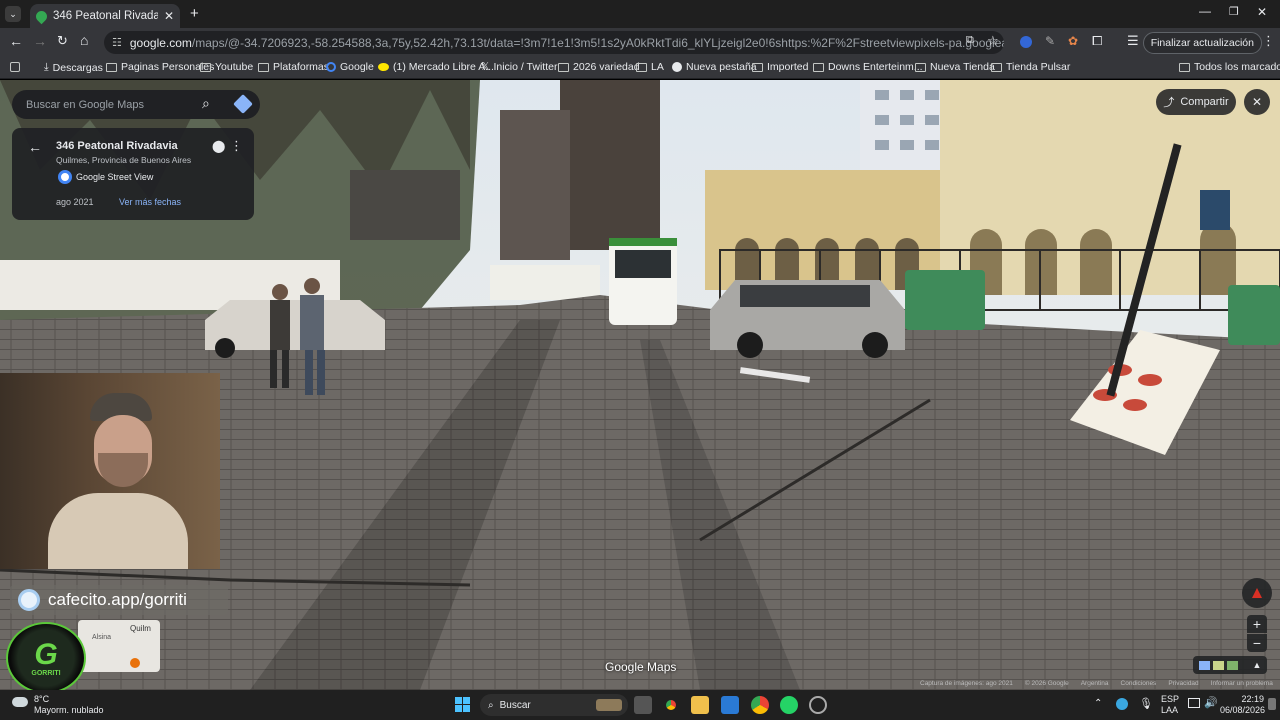  What do you see at coordinates (730, 705) in the screenshot?
I see `app-blue-icon` at bounding box center [730, 705].